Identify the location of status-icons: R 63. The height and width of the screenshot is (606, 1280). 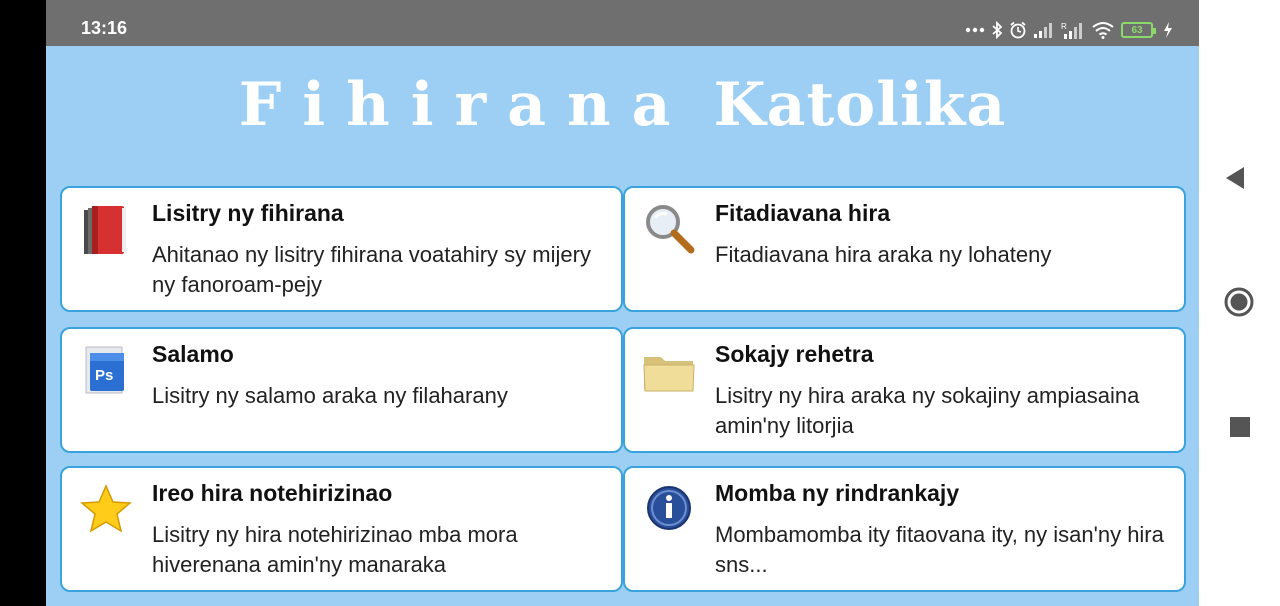
(1069, 30).